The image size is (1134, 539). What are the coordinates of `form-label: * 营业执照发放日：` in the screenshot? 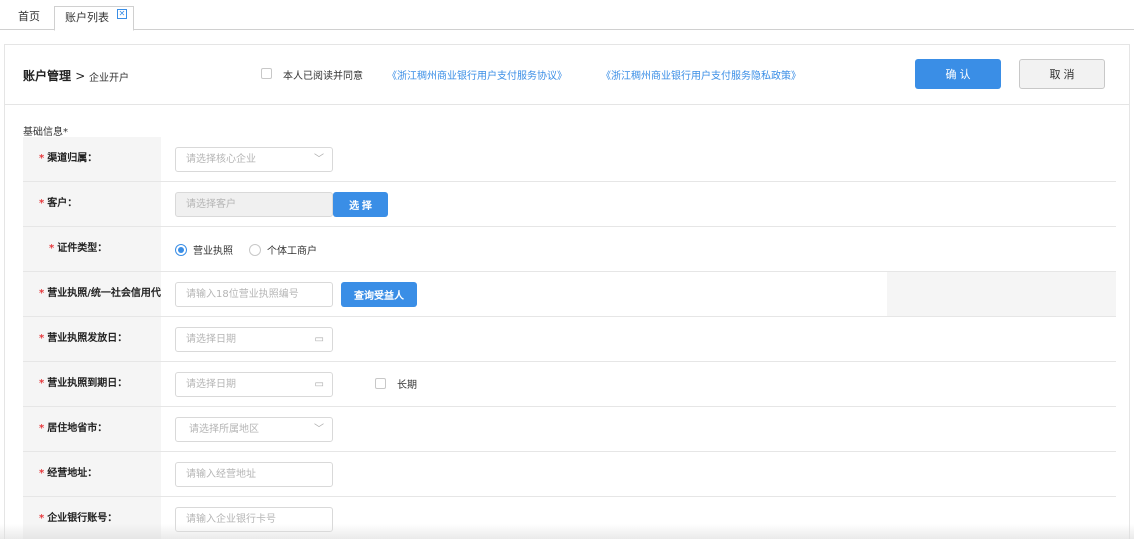 It's located at (92, 339).